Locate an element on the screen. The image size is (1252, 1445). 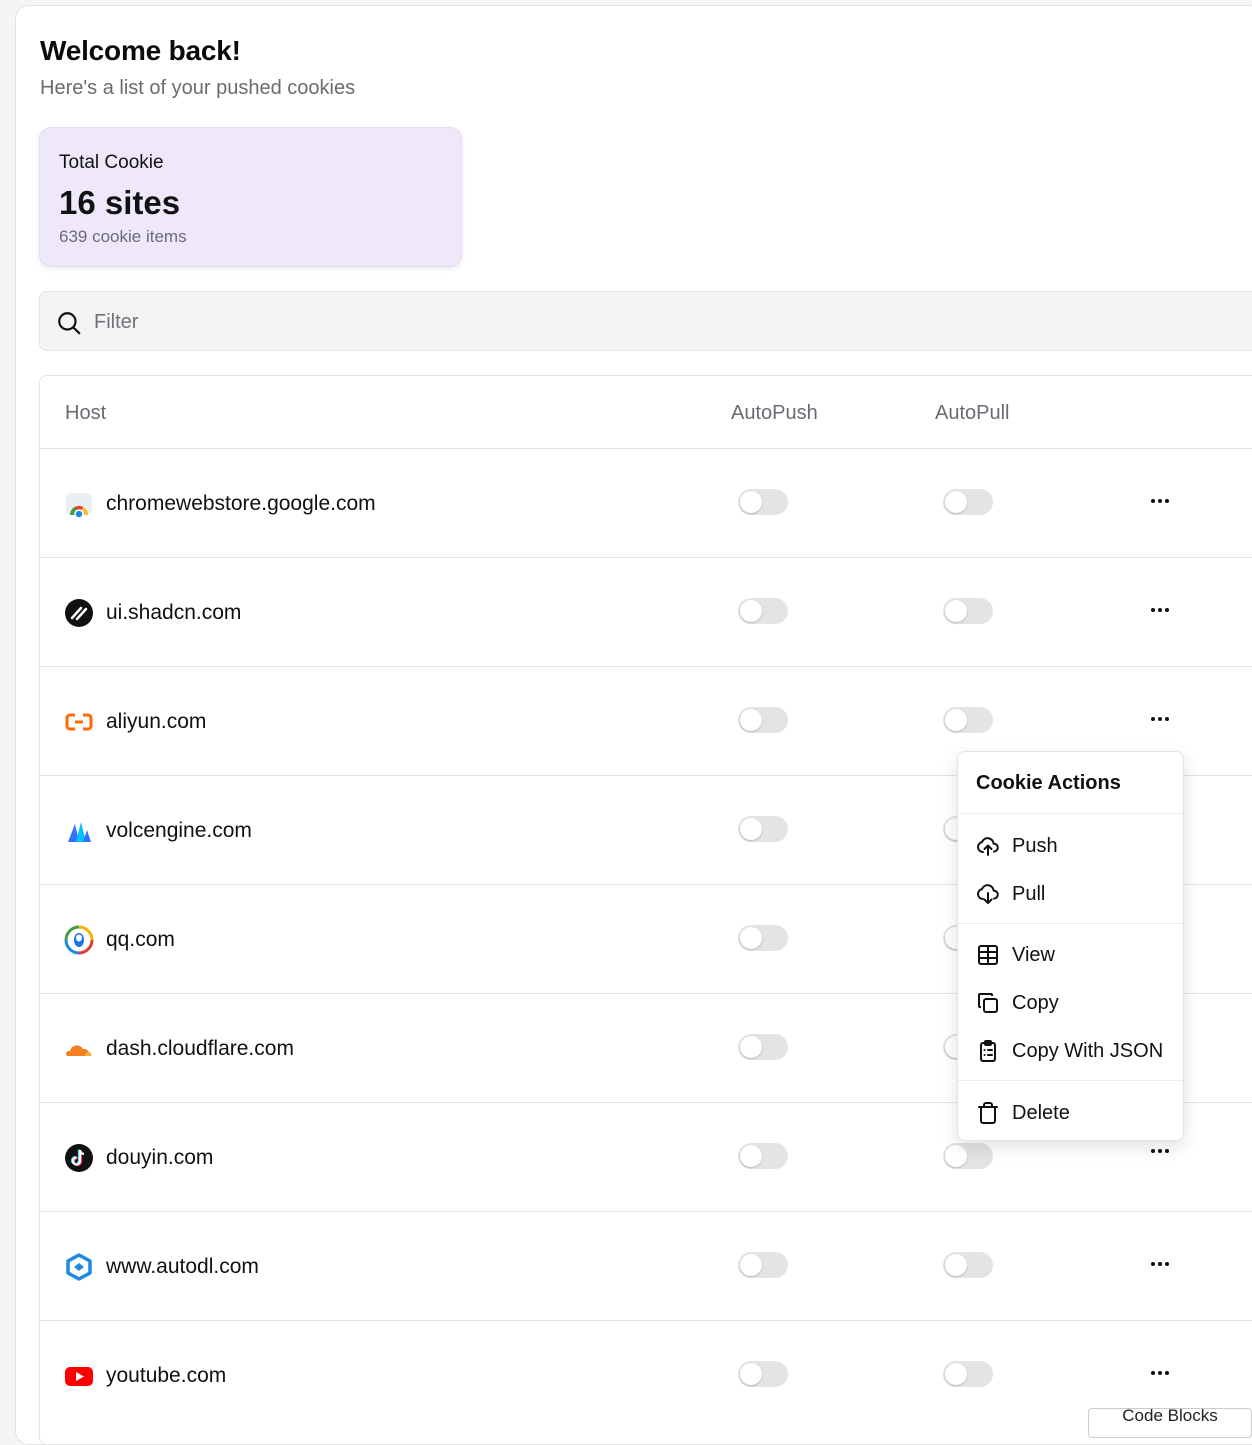
table-row: youtube.com is located at coordinates (646, 1374).